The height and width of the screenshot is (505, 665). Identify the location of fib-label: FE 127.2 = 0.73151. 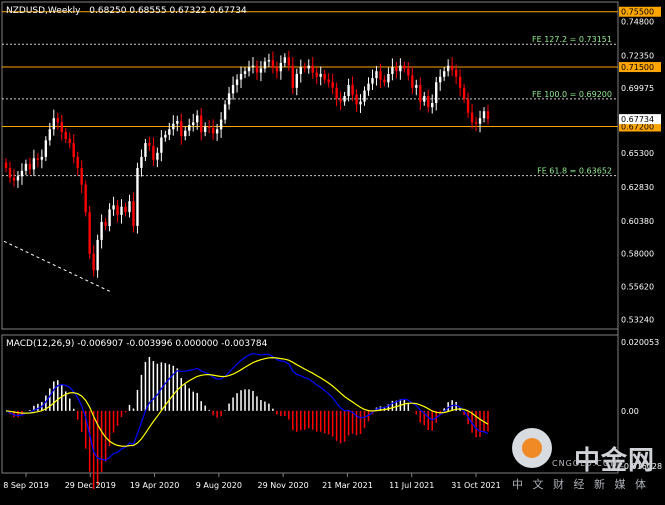
(572, 39).